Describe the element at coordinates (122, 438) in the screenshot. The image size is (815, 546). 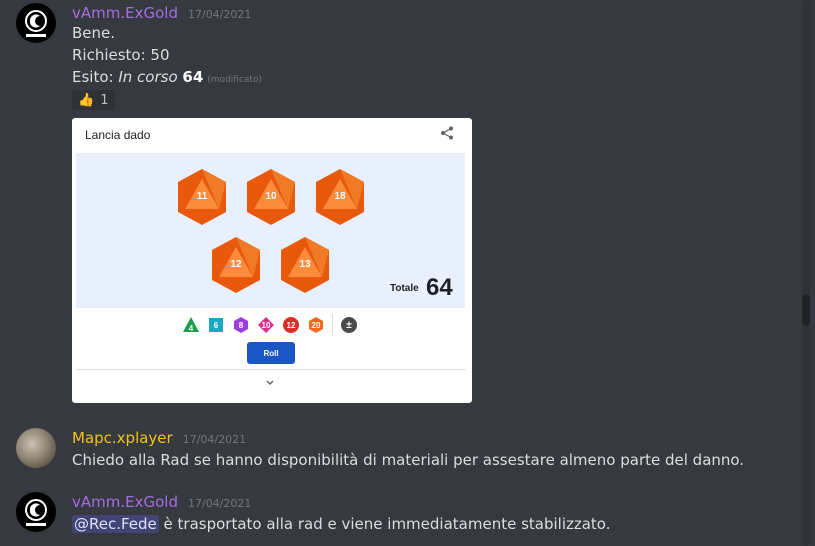
I see `username: Mapc.xplayer` at that location.